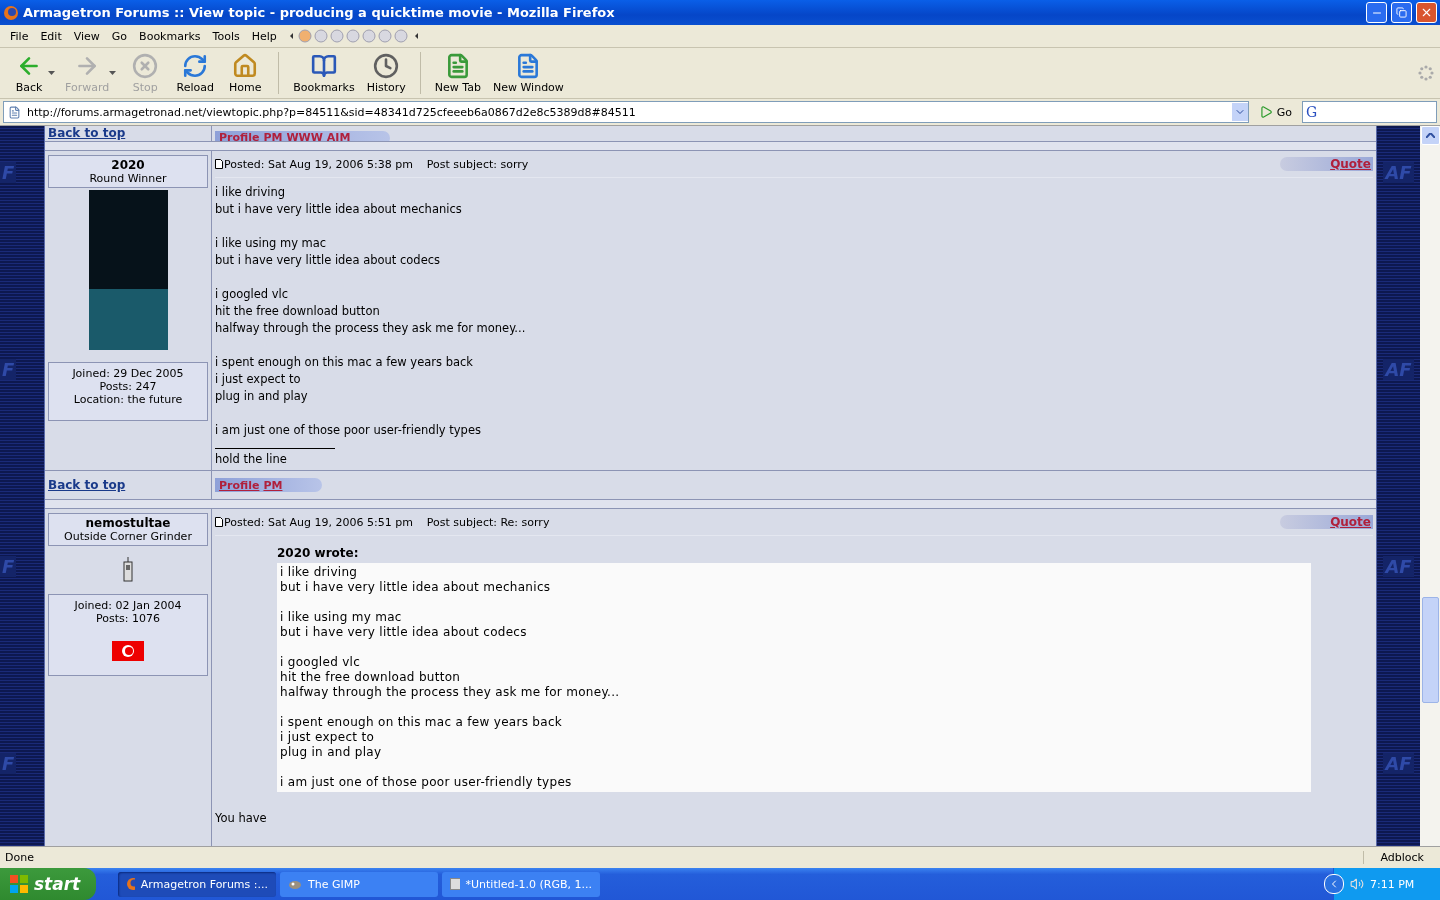 This screenshot has height=900, width=1440. What do you see at coordinates (1401, 857) in the screenshot?
I see `status-panel: Adblock` at bounding box center [1401, 857].